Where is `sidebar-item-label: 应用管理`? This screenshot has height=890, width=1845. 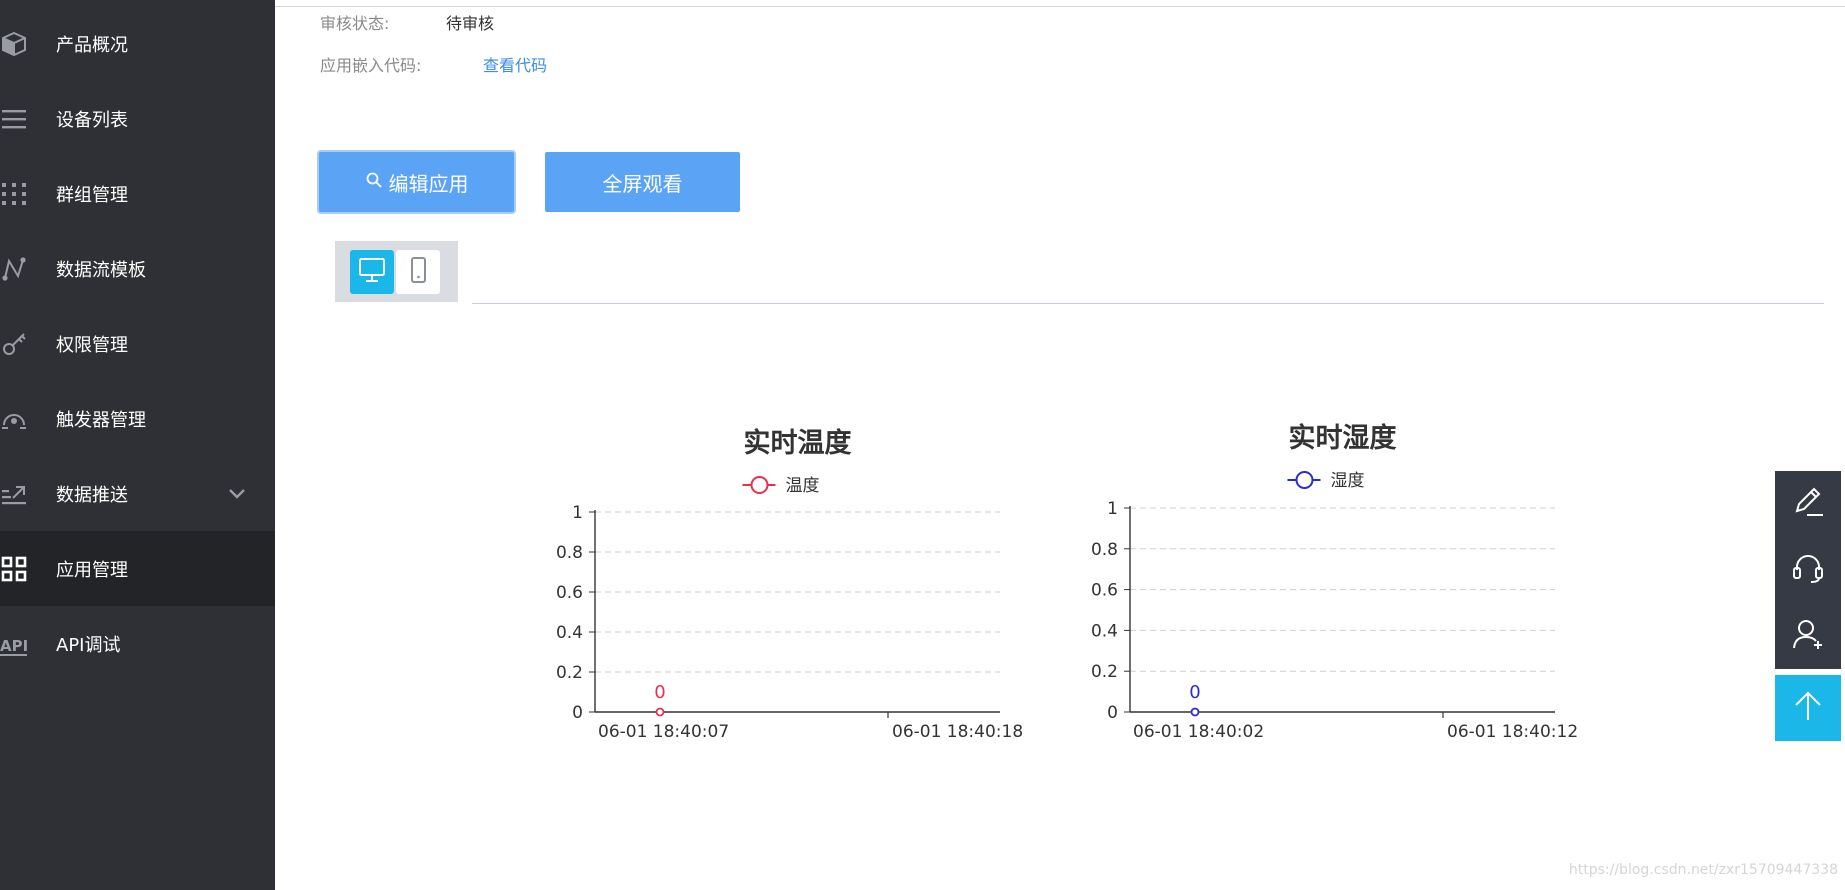 sidebar-item-label: 应用管理 is located at coordinates (92, 570).